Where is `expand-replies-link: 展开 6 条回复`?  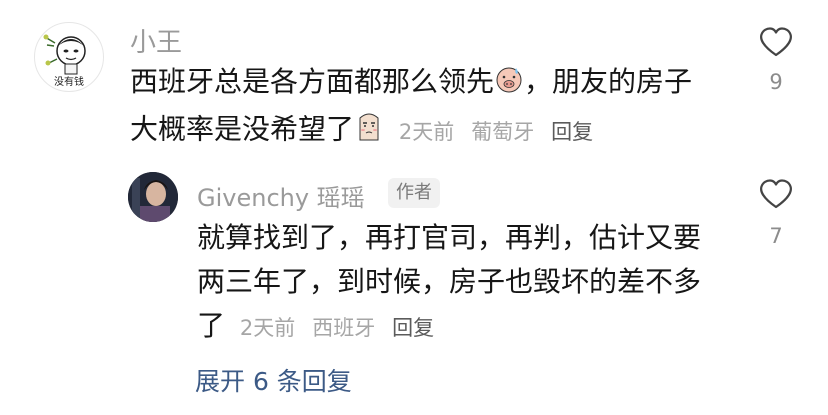 expand-replies-link: 展开 6 条回复 is located at coordinates (273, 380).